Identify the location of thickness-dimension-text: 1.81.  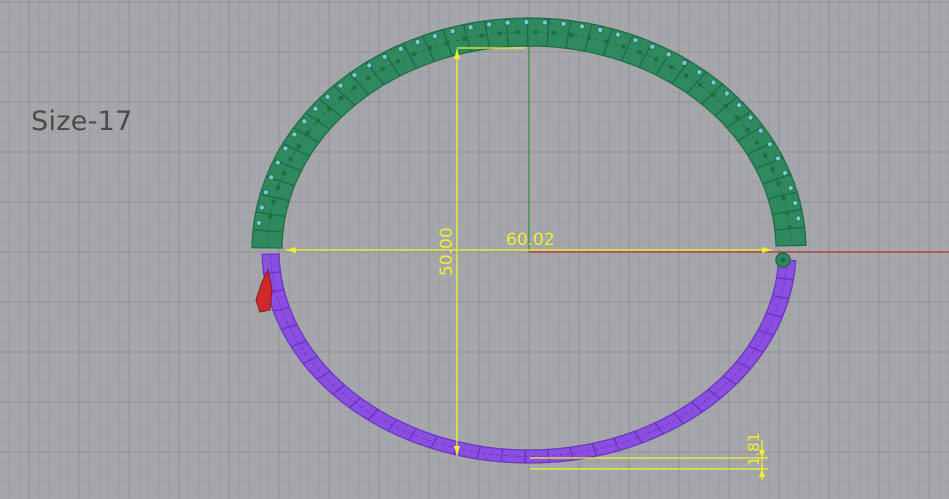
(754, 449).